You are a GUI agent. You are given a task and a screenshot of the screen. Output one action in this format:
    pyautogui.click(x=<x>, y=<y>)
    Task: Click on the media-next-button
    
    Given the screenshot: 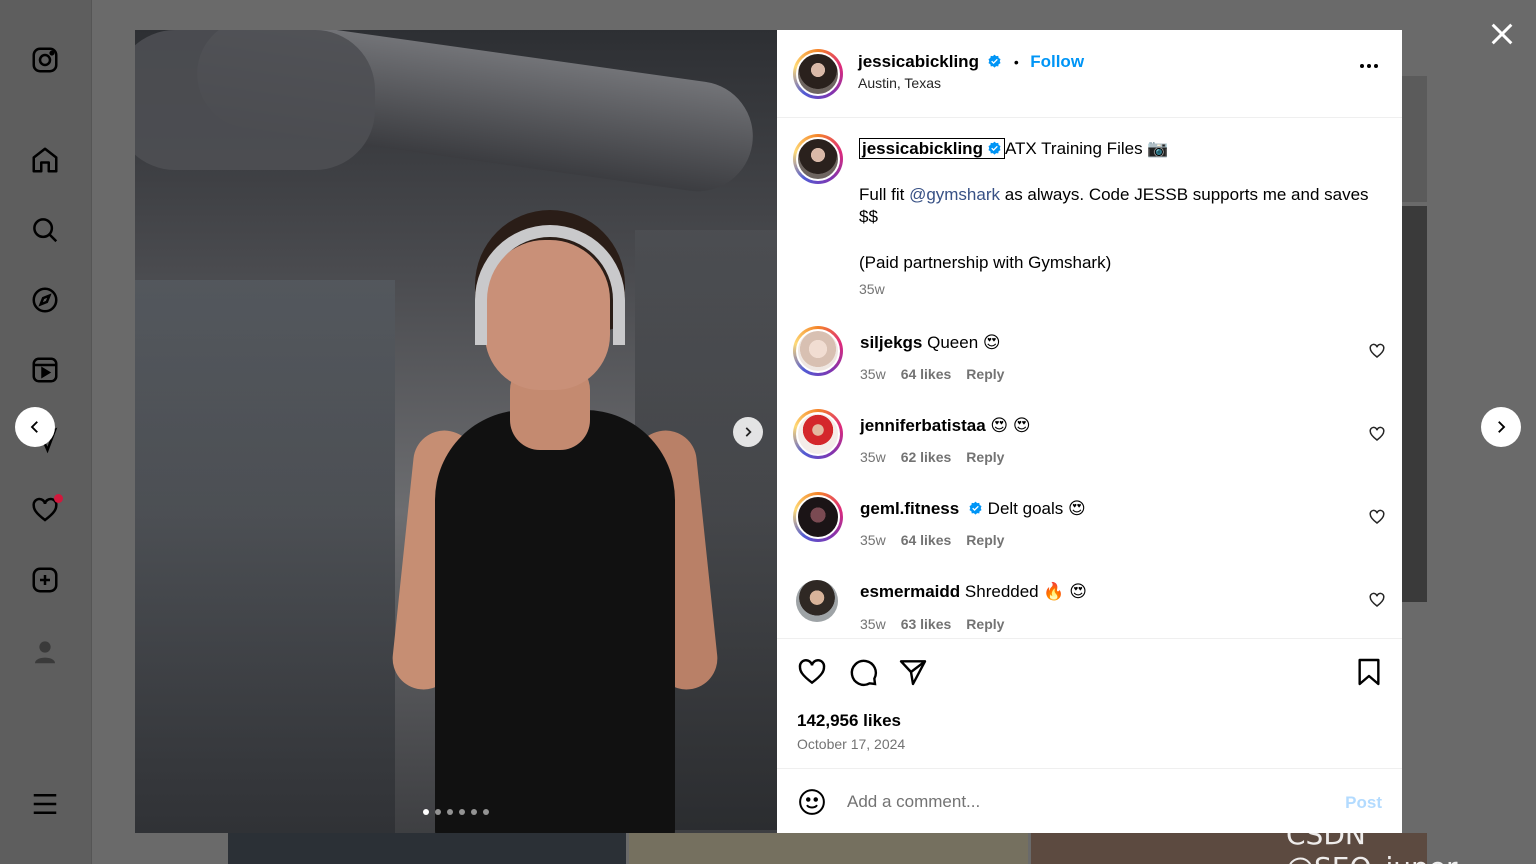 What is the action you would take?
    pyautogui.click(x=748, y=432)
    